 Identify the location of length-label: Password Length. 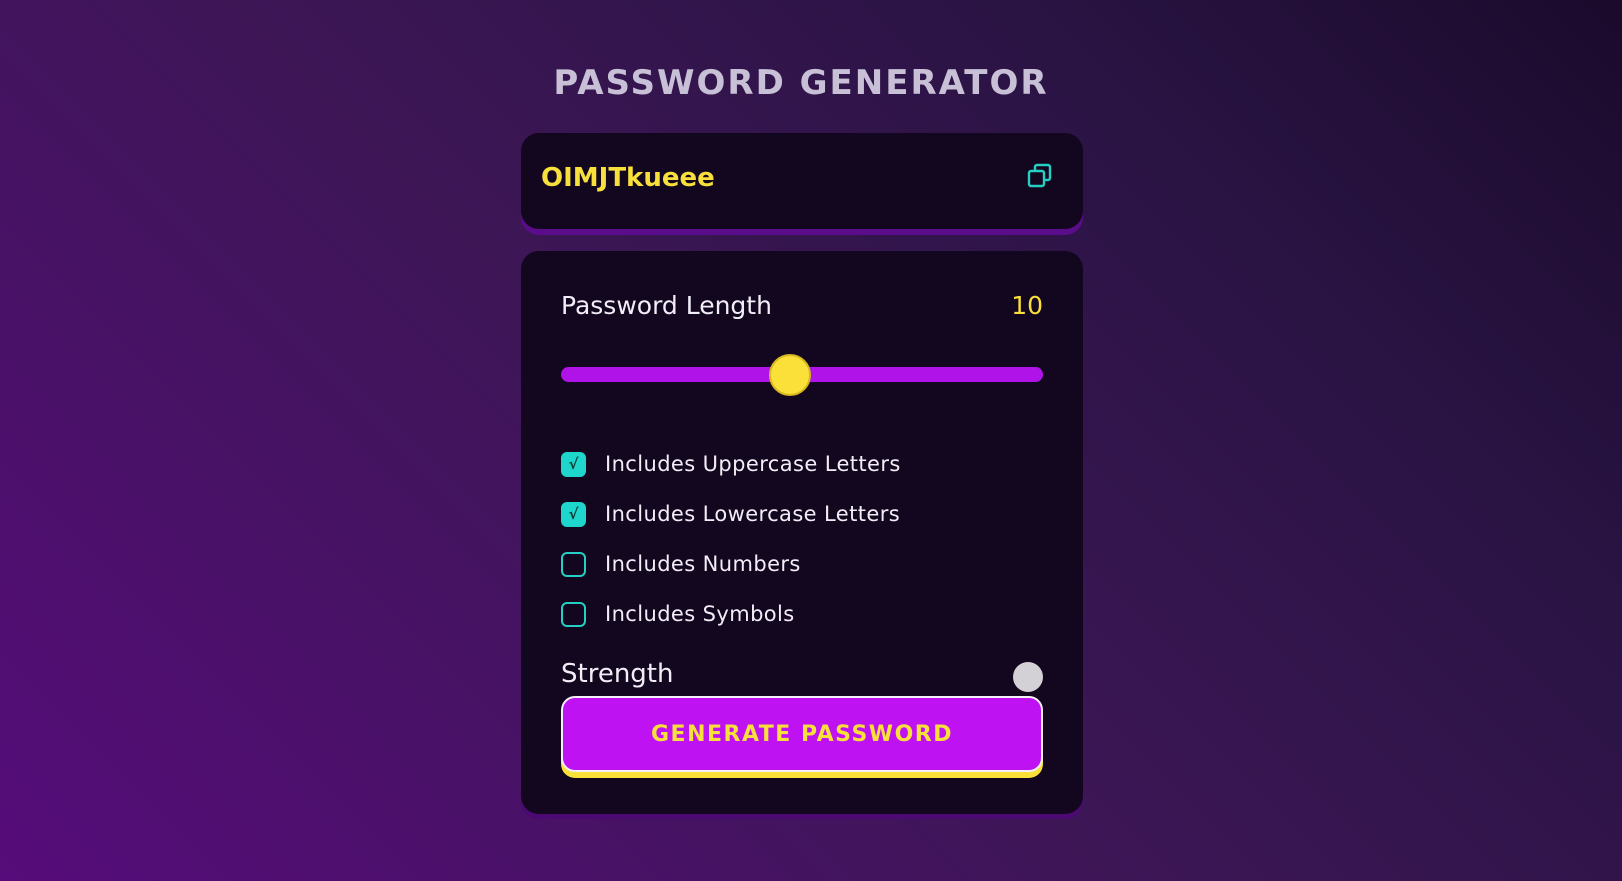
(666, 305).